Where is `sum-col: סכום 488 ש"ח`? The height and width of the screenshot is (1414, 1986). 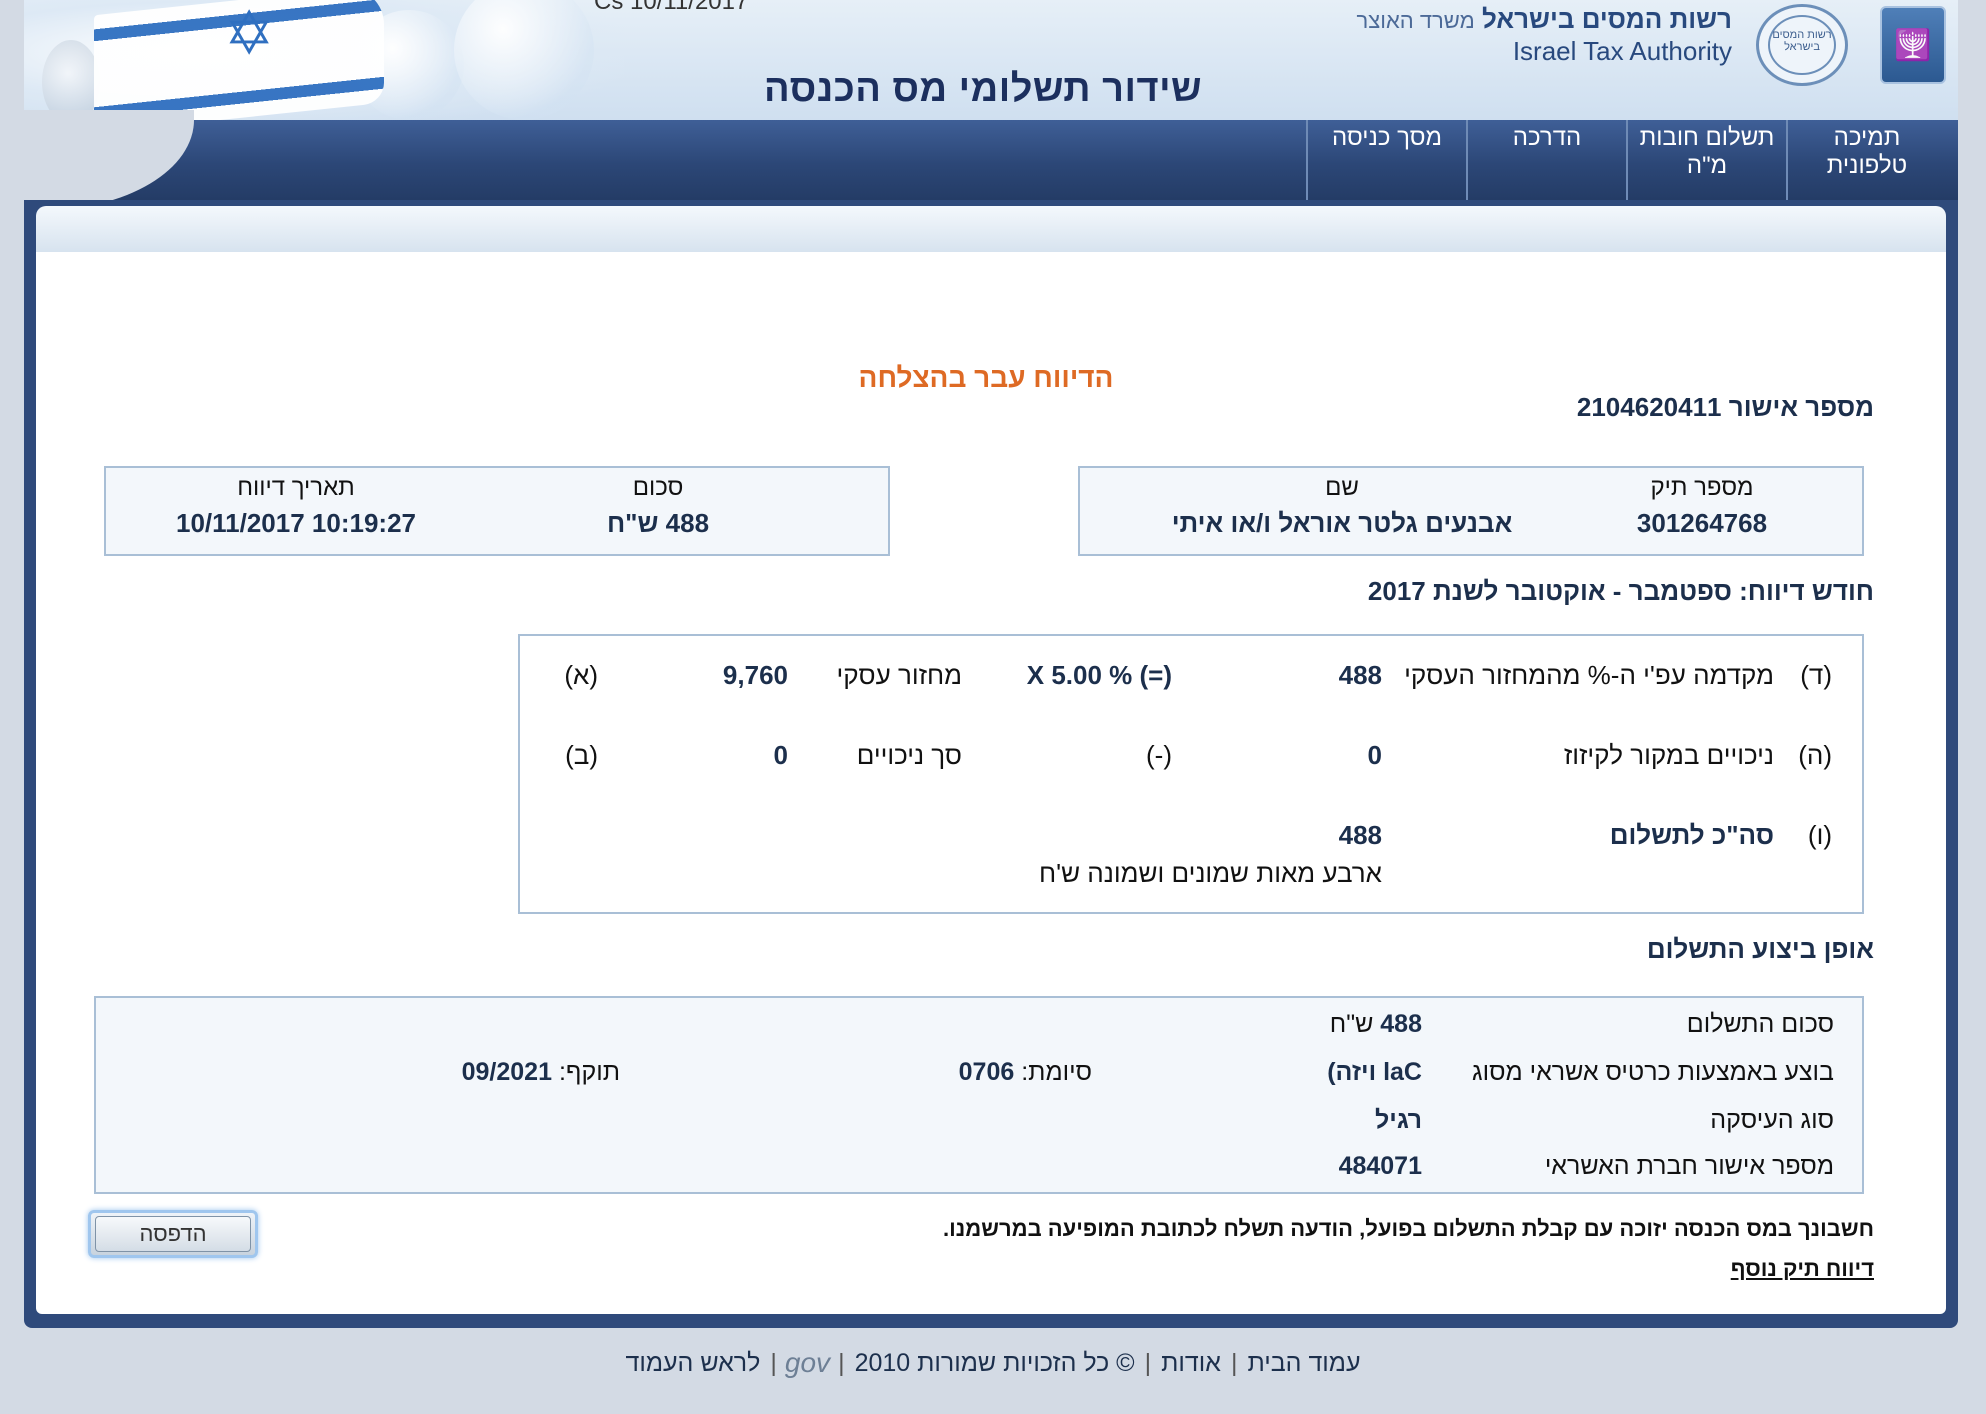 sum-col: סכום 488 ש"ח is located at coordinates (658, 506).